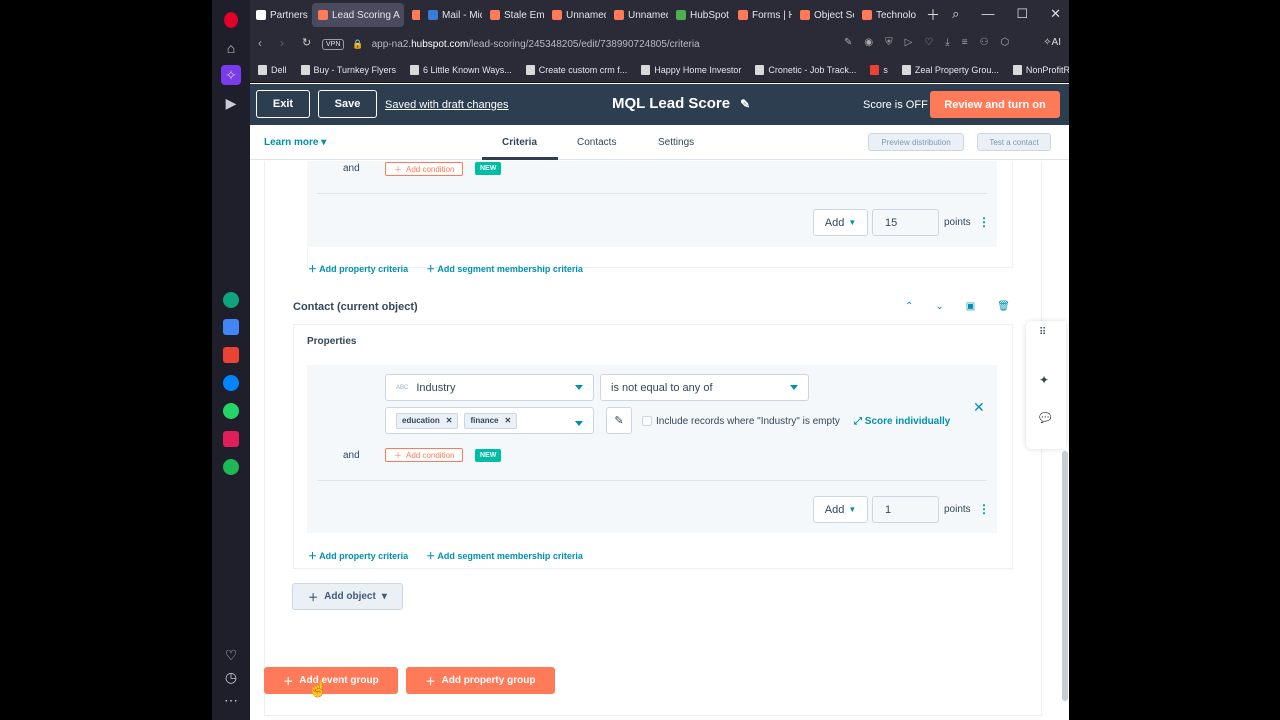  Describe the element at coordinates (889, 42) in the screenshot. I see `shield-icon: ⛨` at that location.